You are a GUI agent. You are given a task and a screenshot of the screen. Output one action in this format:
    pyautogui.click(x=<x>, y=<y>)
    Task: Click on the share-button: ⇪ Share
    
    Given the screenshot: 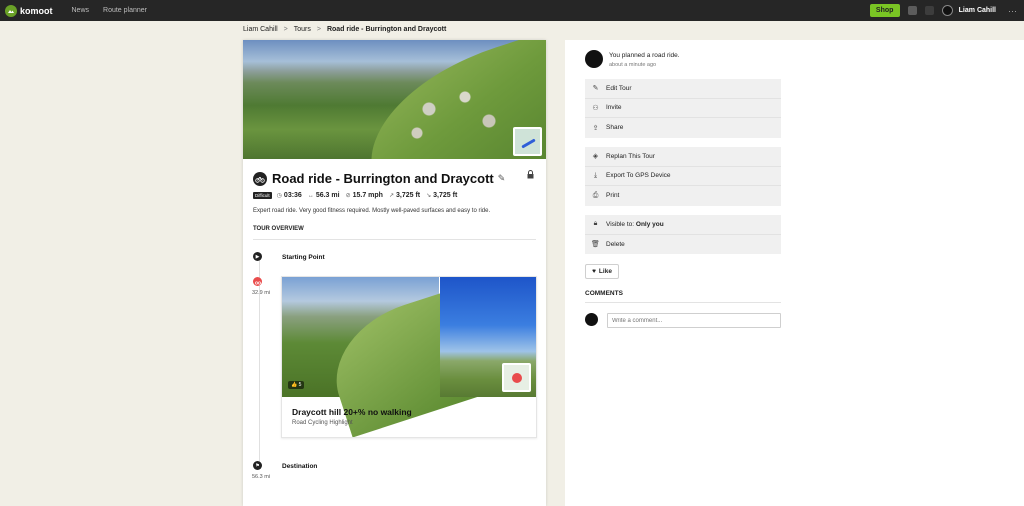 What is the action you would take?
    pyautogui.click(x=683, y=128)
    